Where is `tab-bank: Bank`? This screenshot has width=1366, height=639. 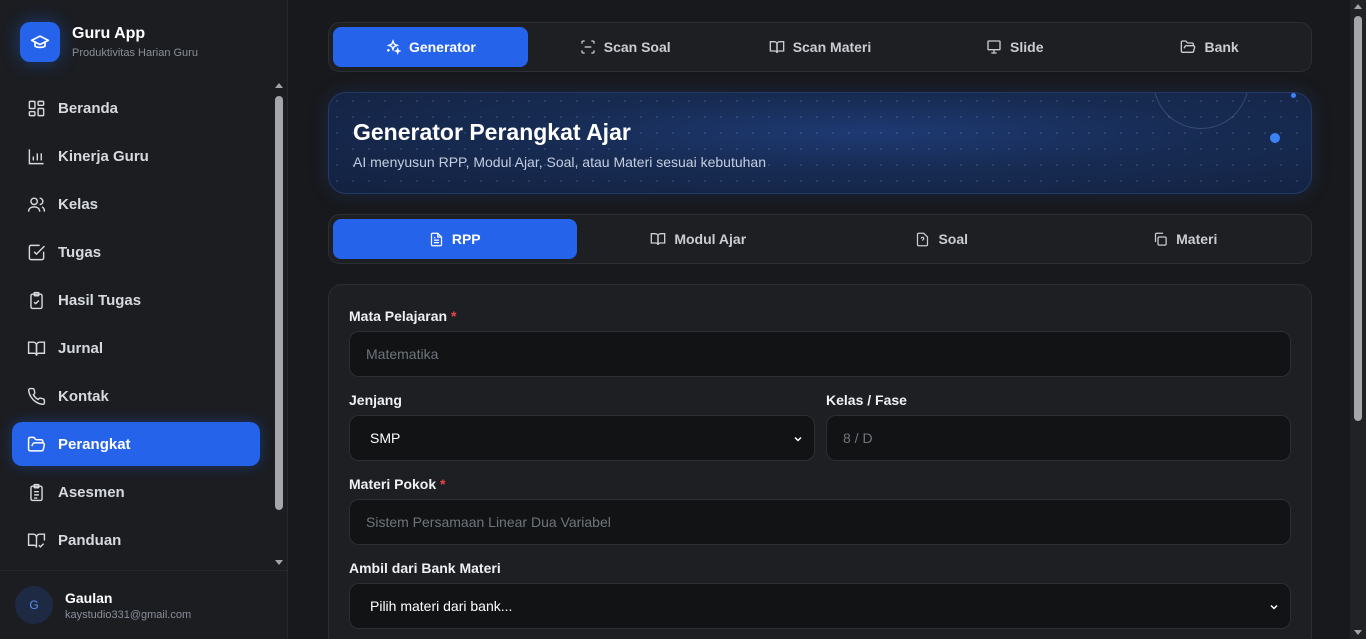
tab-bank: Bank is located at coordinates (1209, 47).